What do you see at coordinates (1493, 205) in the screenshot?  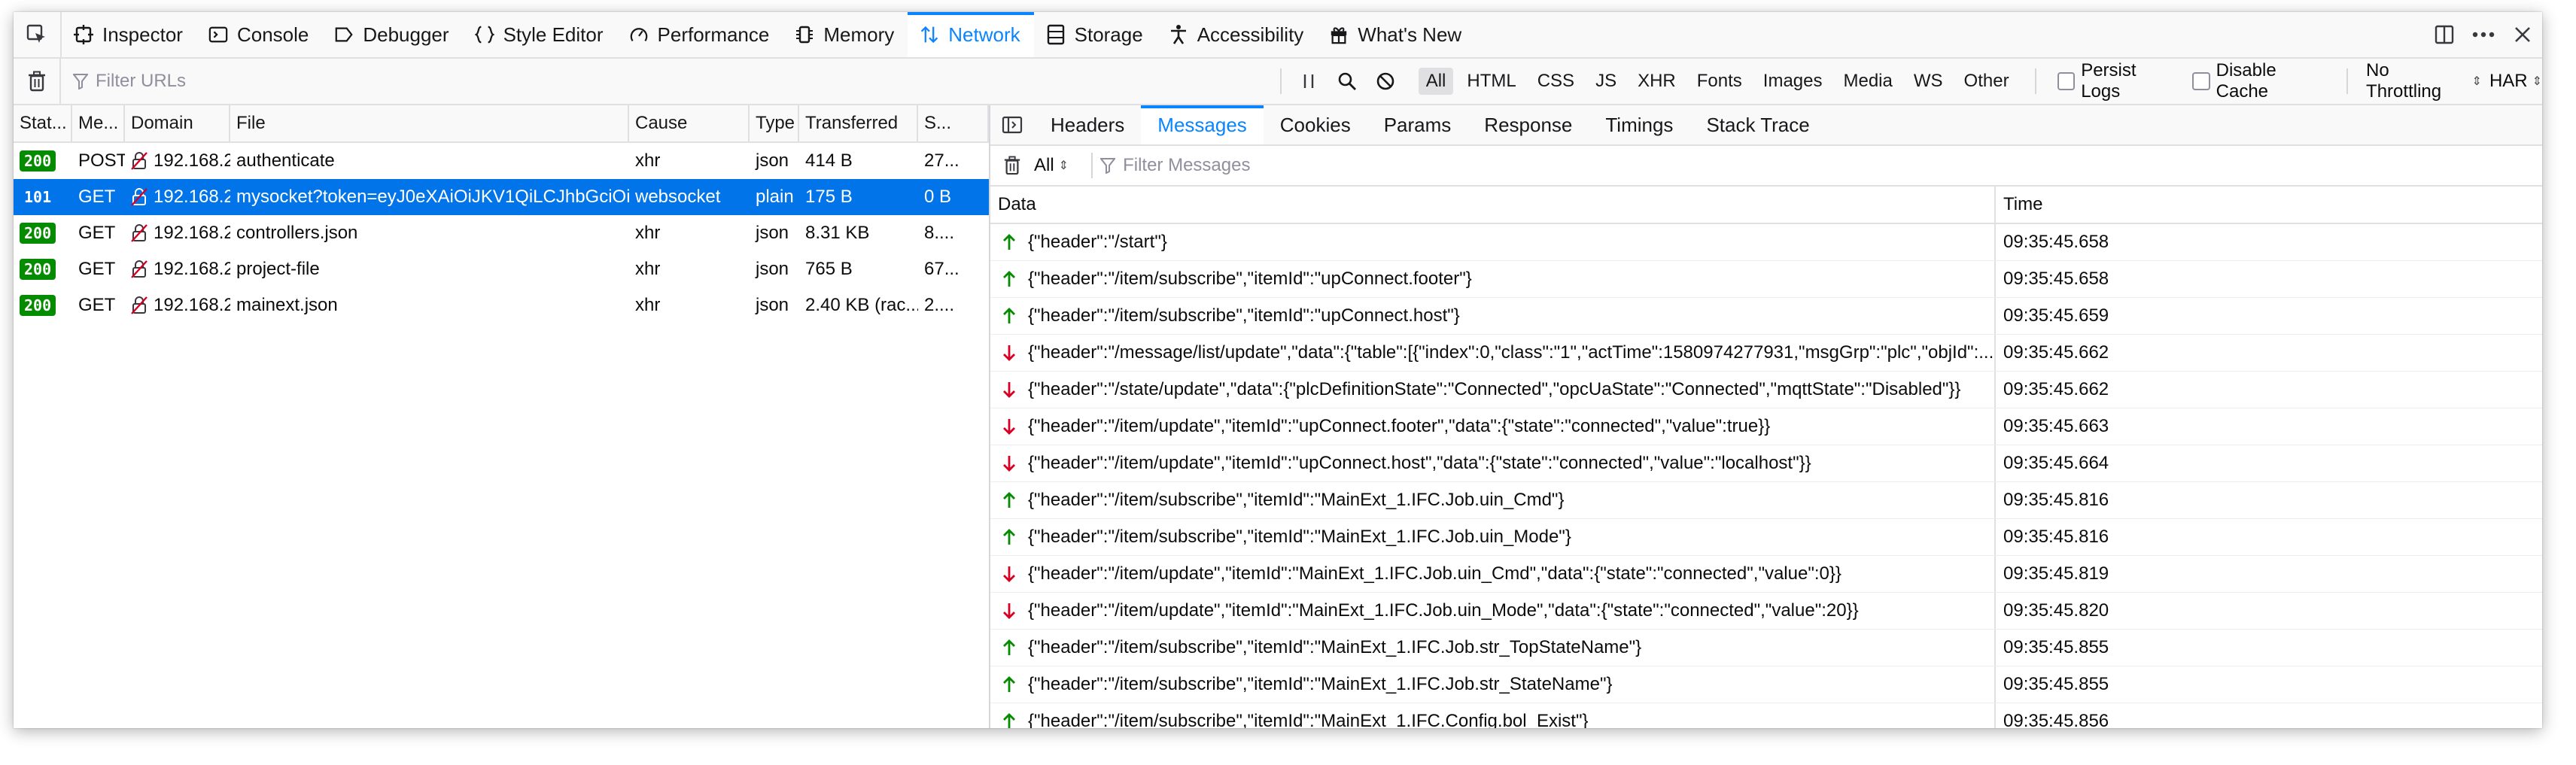 I see `column-data: Data` at bounding box center [1493, 205].